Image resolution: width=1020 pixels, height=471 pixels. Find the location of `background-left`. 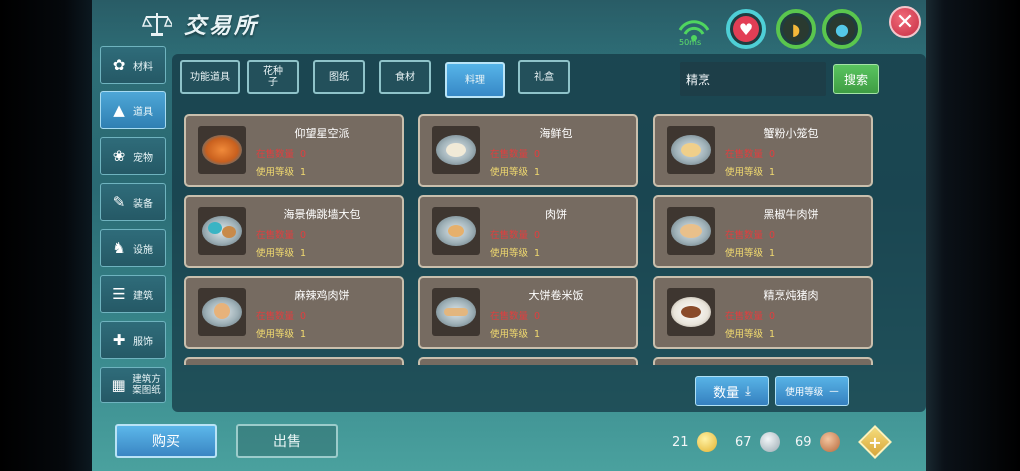

background-left is located at coordinates (46, 235).